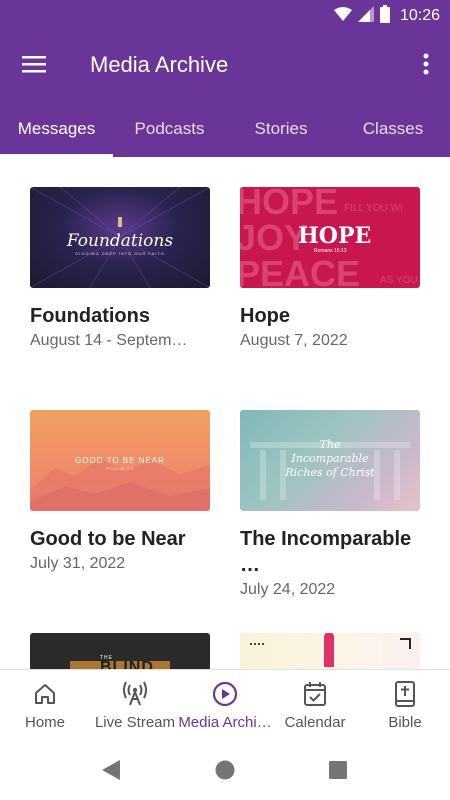  I want to click on thumbnail-title: The Incomparable Riches of Christ, so click(330, 458).